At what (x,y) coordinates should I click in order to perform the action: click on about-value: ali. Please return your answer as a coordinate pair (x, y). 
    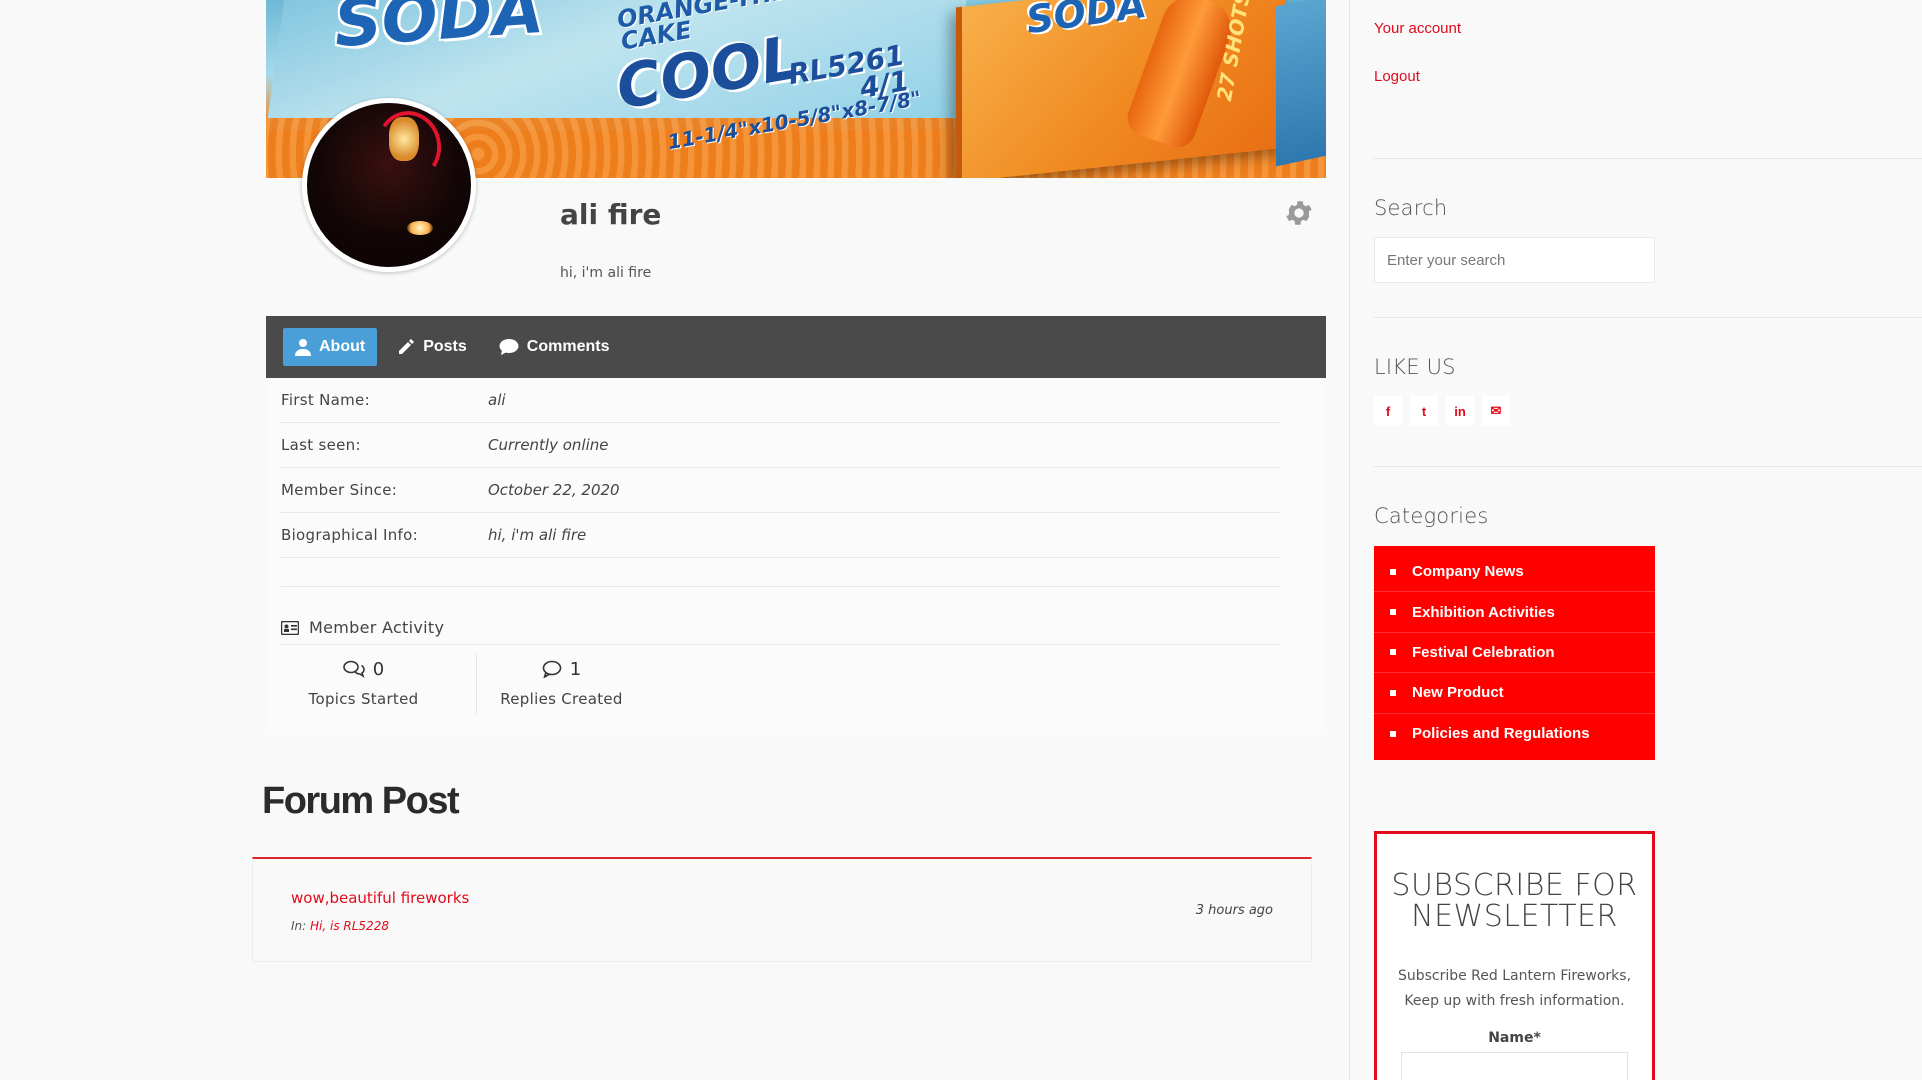
    Looking at the image, I should click on (497, 400).